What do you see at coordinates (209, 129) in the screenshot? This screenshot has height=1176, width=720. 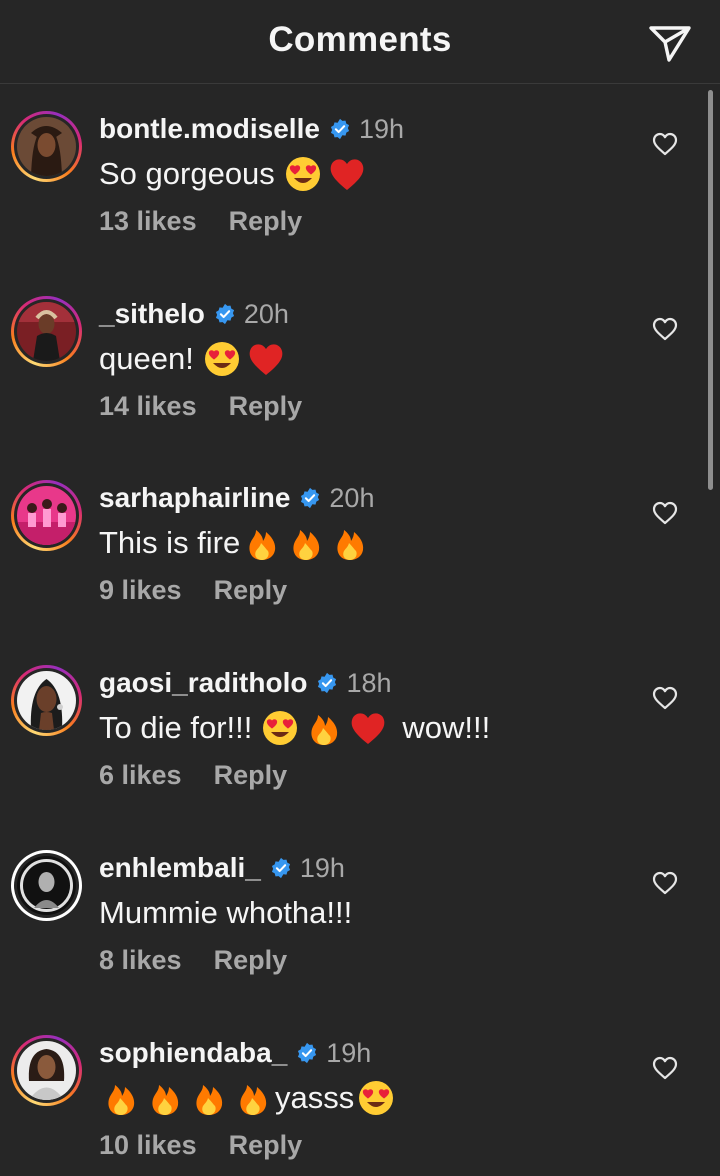 I see `username: bontle.modiselle` at bounding box center [209, 129].